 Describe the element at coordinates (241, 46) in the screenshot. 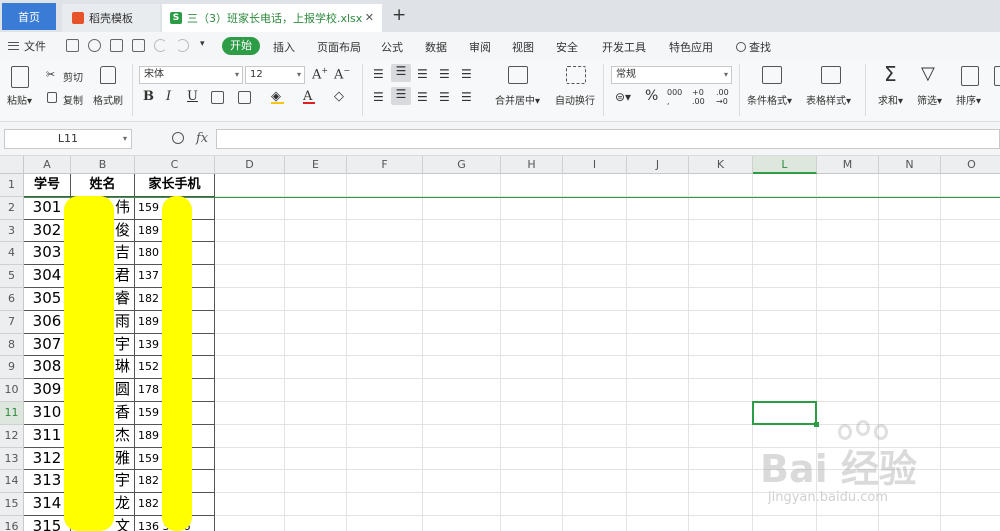

I see `menu-start: 开始` at that location.